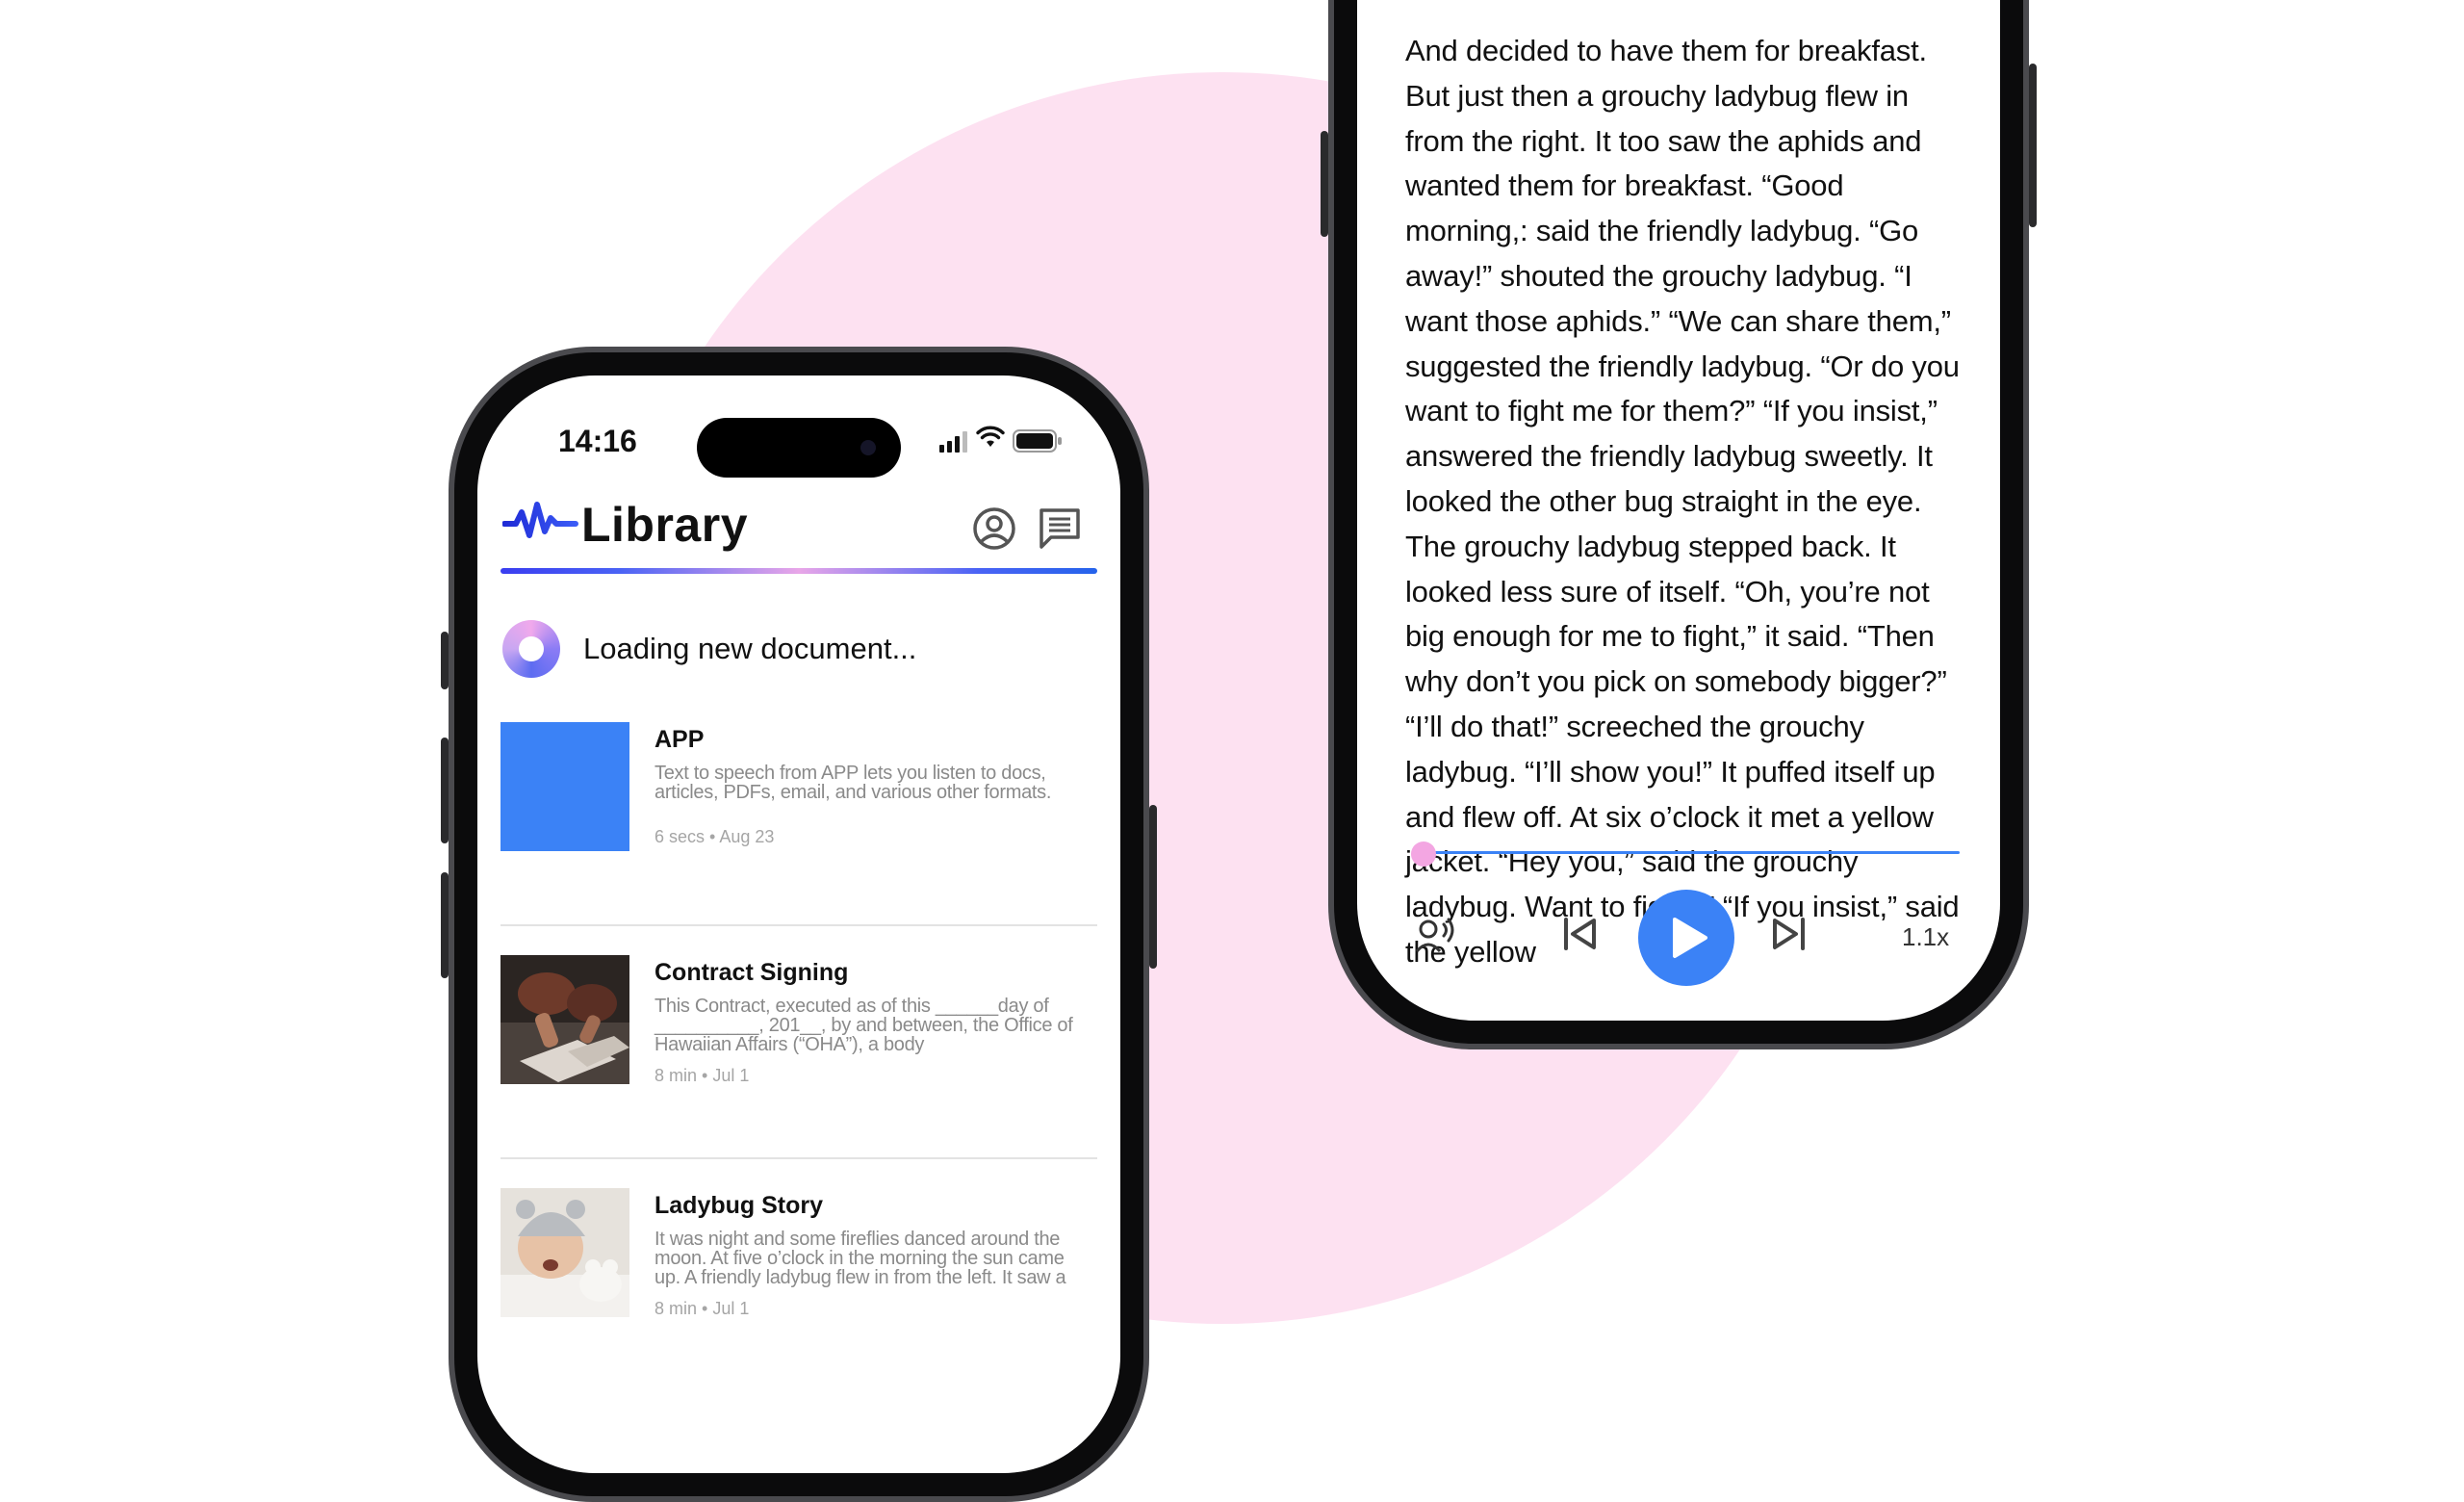  What do you see at coordinates (531, 649) in the screenshot?
I see `loading-spinner-icon` at bounding box center [531, 649].